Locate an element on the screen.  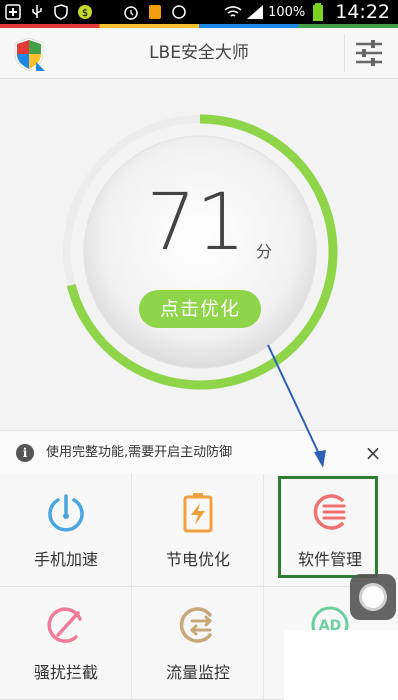
optimize-button: 点击优化 is located at coordinates (200, 309).